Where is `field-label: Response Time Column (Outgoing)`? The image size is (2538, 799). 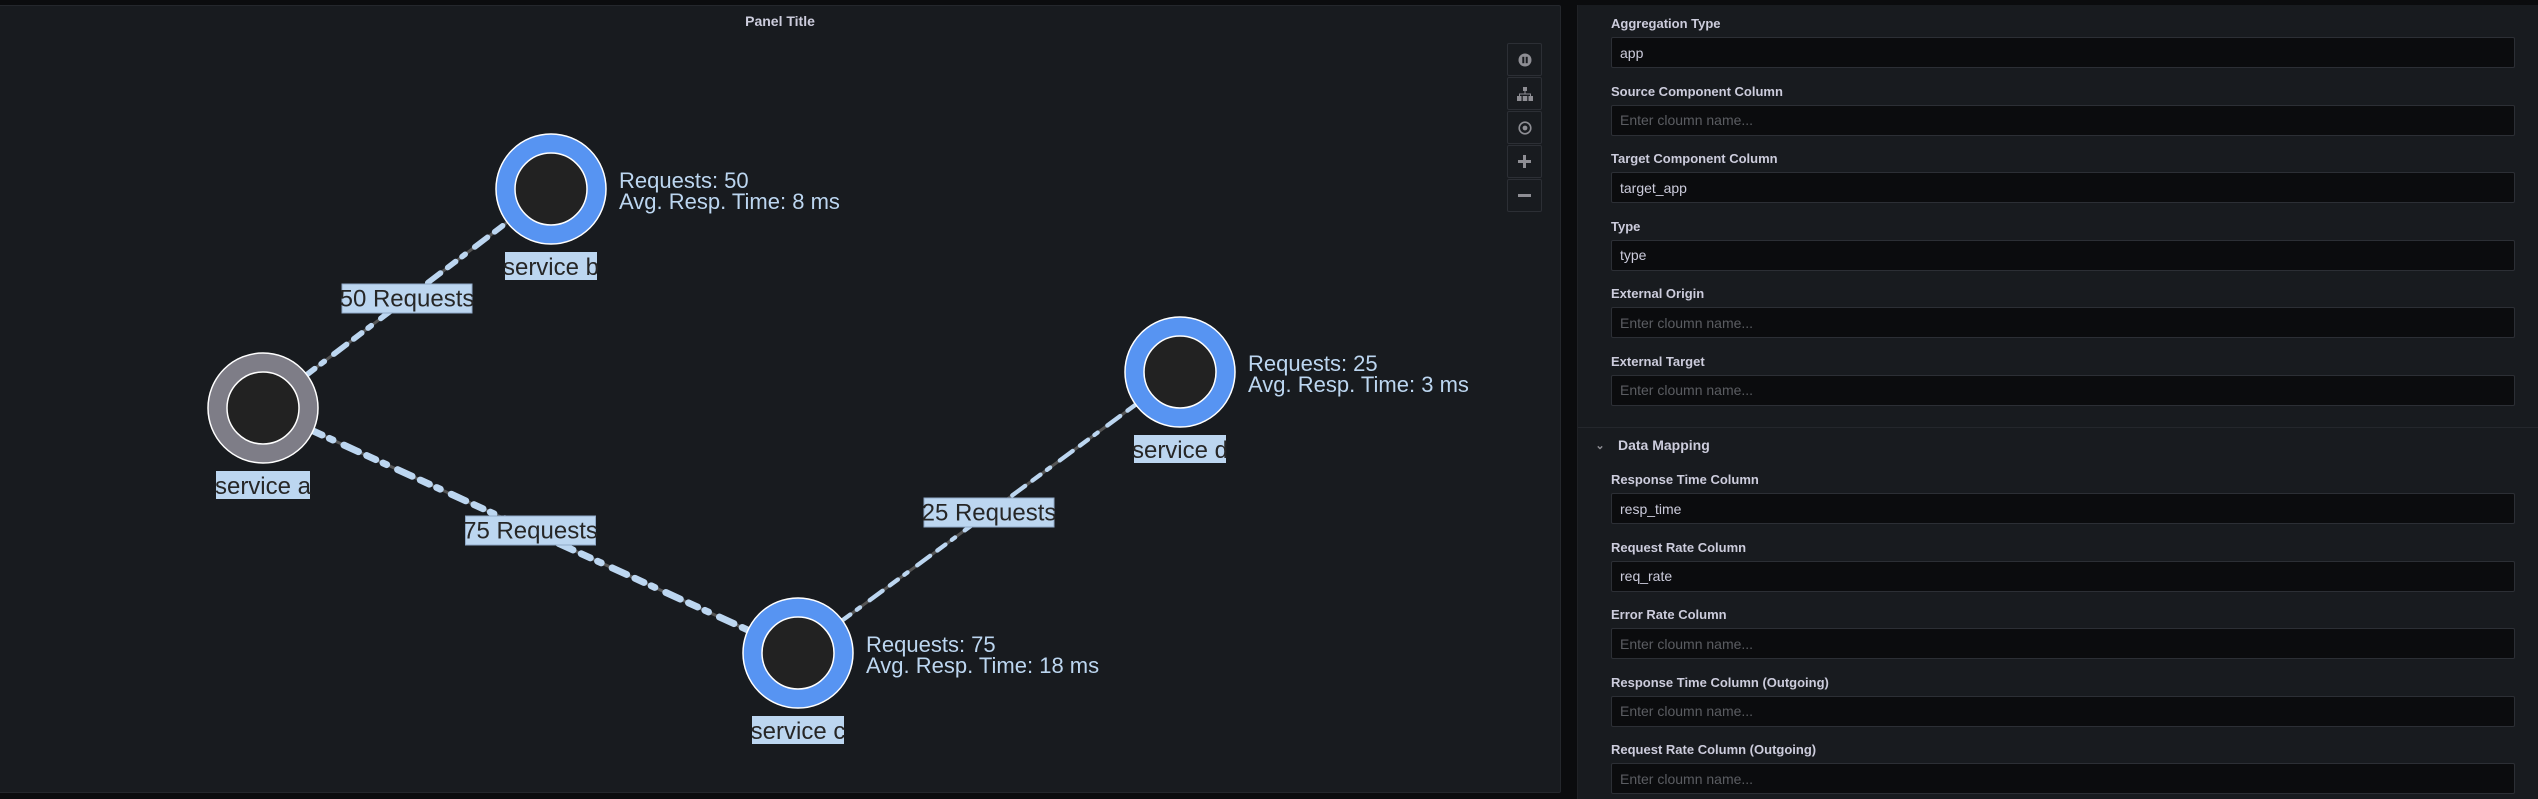
field-label: Response Time Column (Outgoing) is located at coordinates (1720, 682).